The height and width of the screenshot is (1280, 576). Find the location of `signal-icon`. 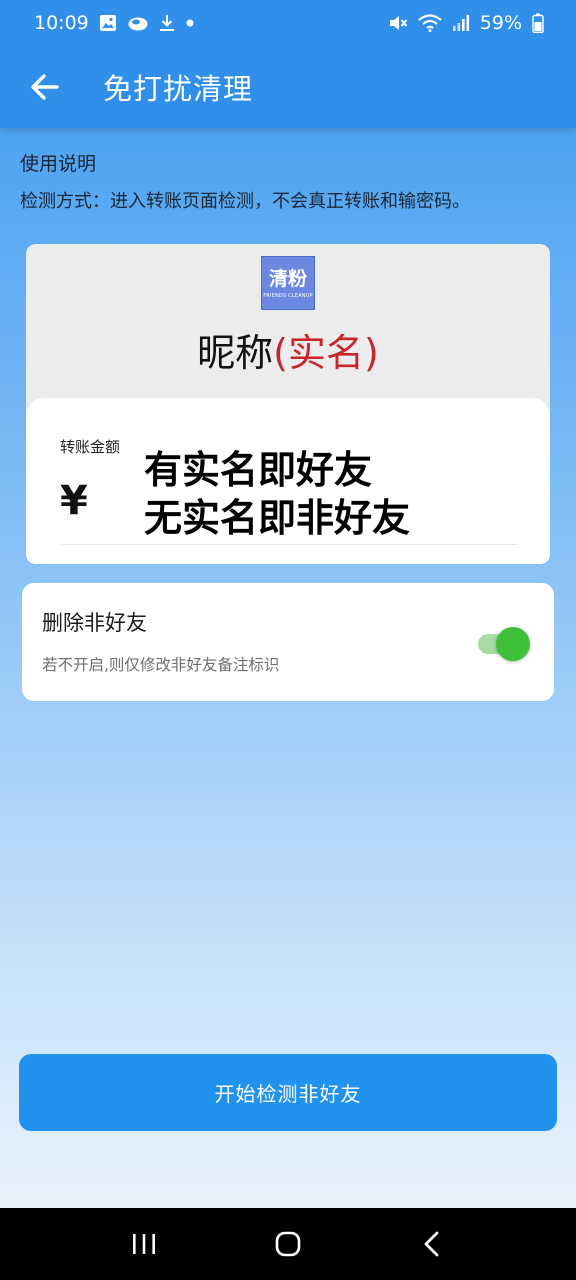

signal-icon is located at coordinates (461, 23).